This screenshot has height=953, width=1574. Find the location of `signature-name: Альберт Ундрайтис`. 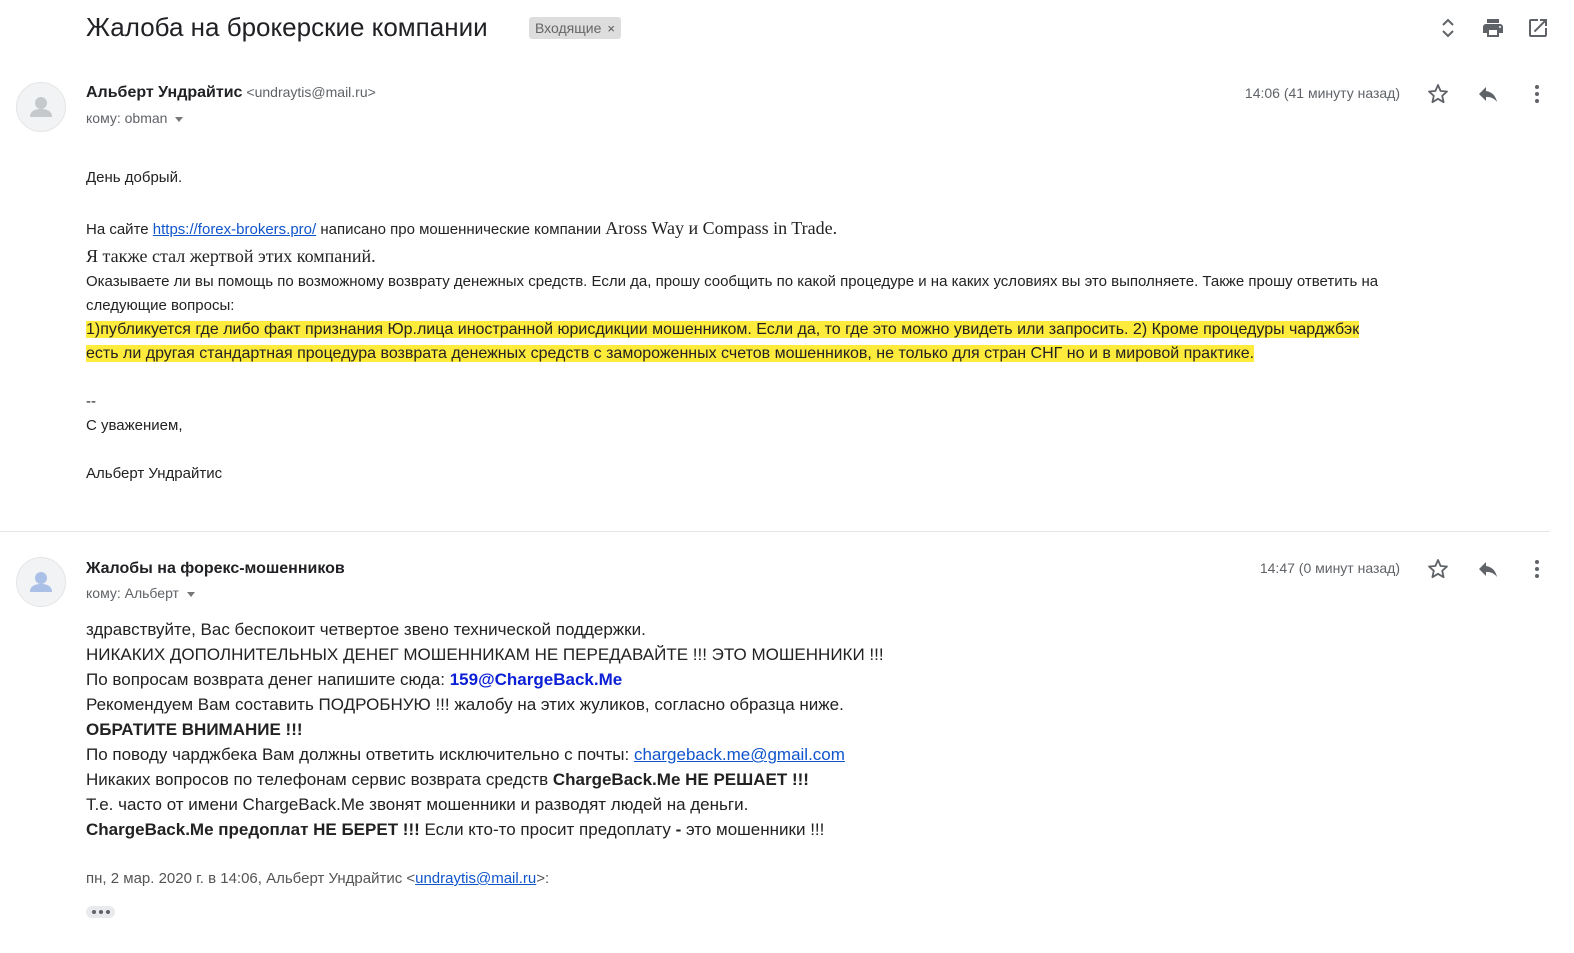

signature-name: Альберт Ундрайтис is located at coordinates (154, 473).